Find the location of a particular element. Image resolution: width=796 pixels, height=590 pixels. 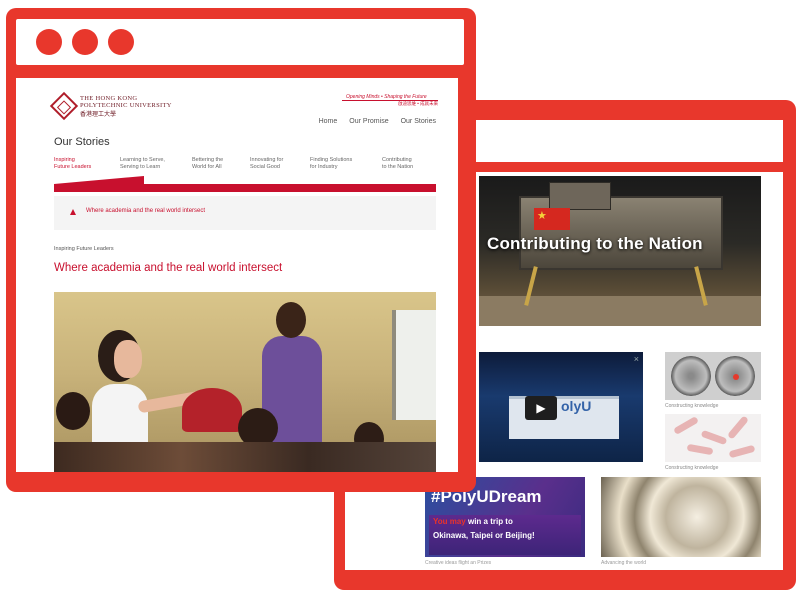

play-icon: ▶ is located at coordinates (541, 408).